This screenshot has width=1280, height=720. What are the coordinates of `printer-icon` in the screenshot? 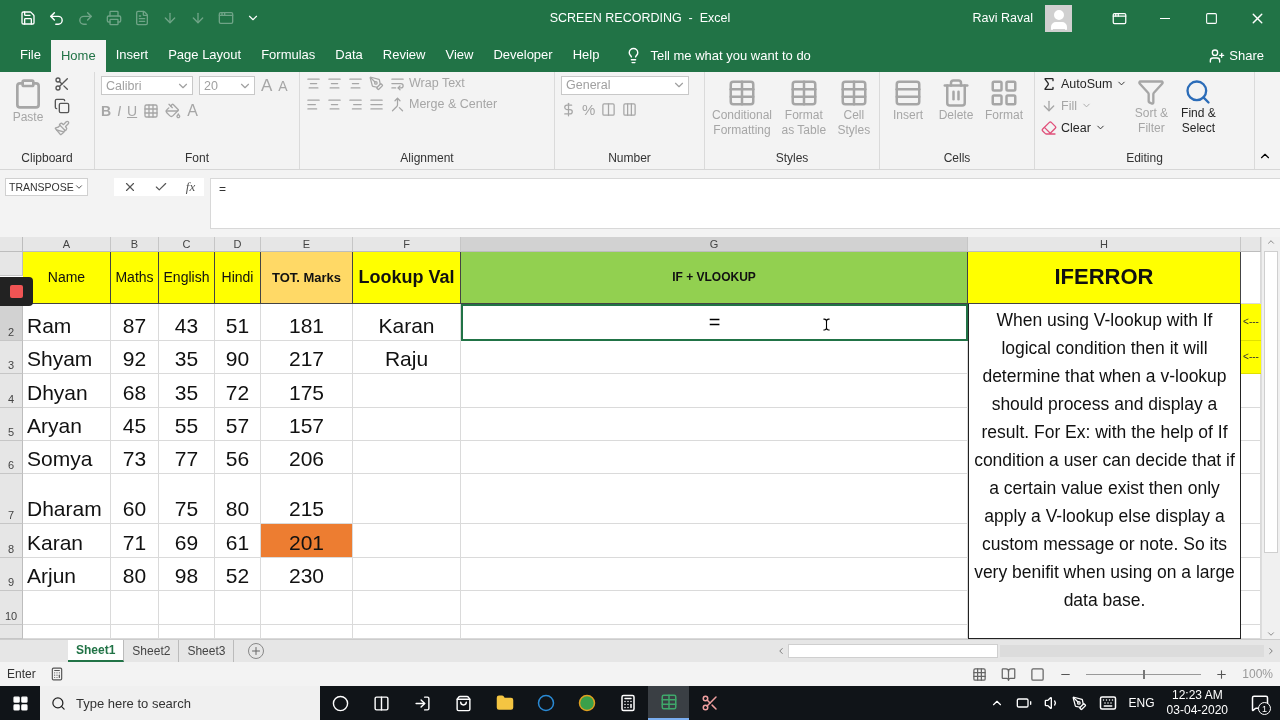 It's located at (114, 18).